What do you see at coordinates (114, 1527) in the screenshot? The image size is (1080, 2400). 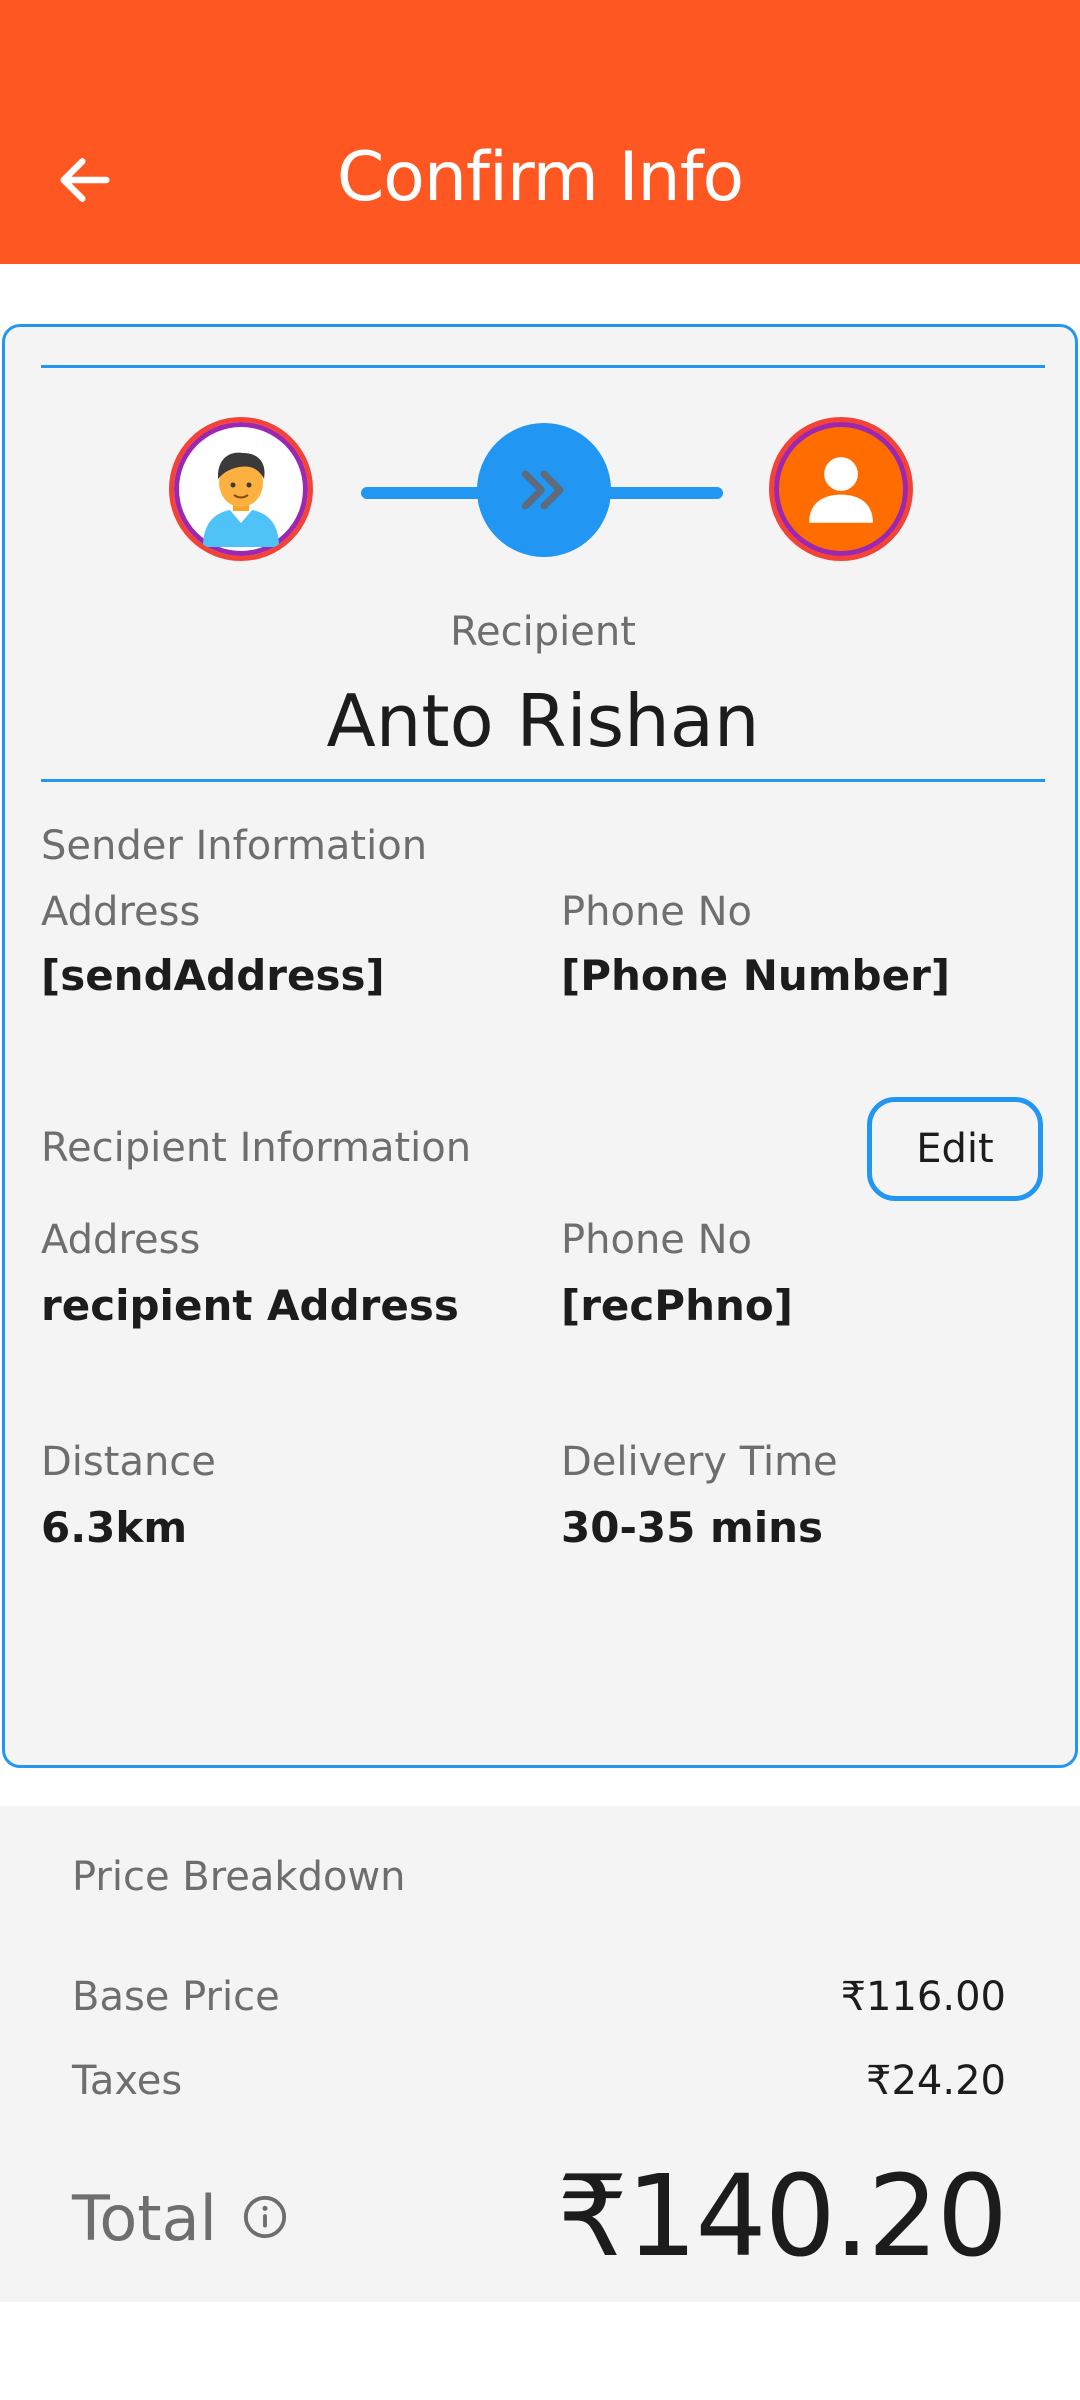 I see `distance-value: 6.3km` at bounding box center [114, 1527].